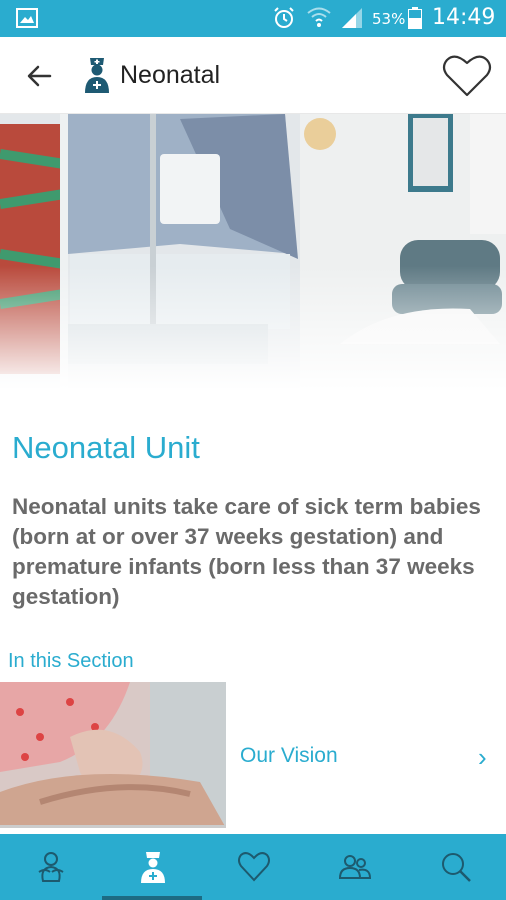 This screenshot has height=900, width=506. Describe the element at coordinates (170, 75) in the screenshot. I see `page-title: Neonatal` at that location.